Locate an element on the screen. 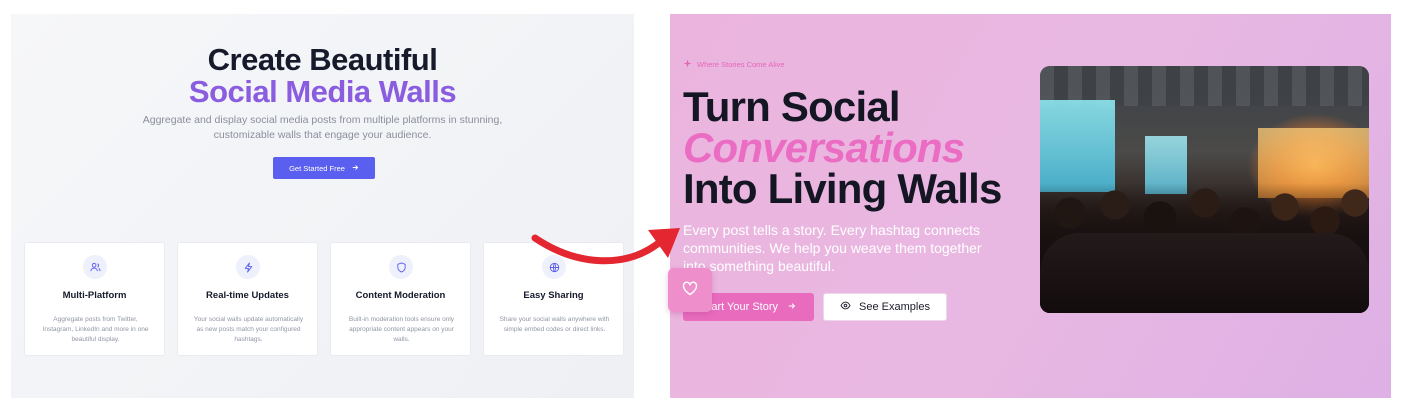 The height and width of the screenshot is (414, 1404). hero-heading-line3: Into Living Walls is located at coordinates (842, 188).